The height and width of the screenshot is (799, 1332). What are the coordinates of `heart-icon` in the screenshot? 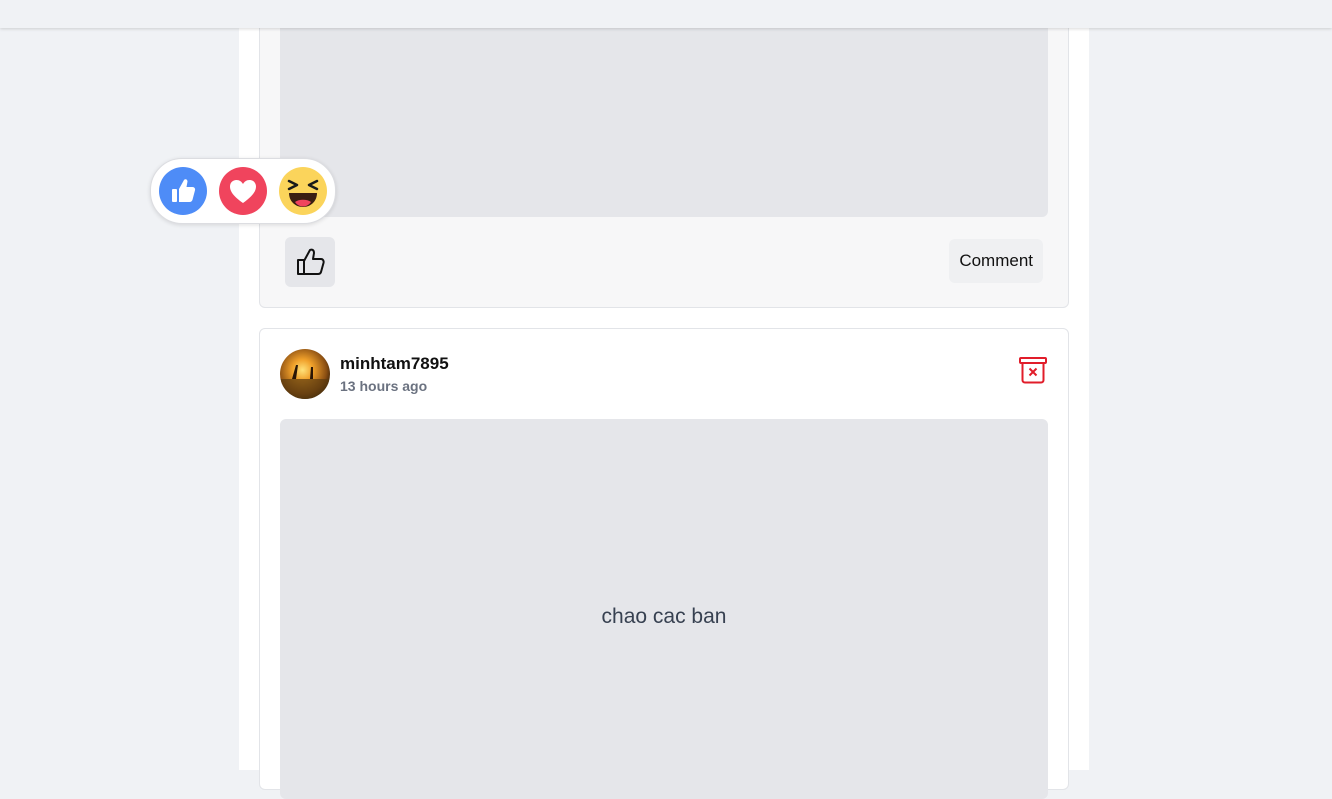 It's located at (243, 191).